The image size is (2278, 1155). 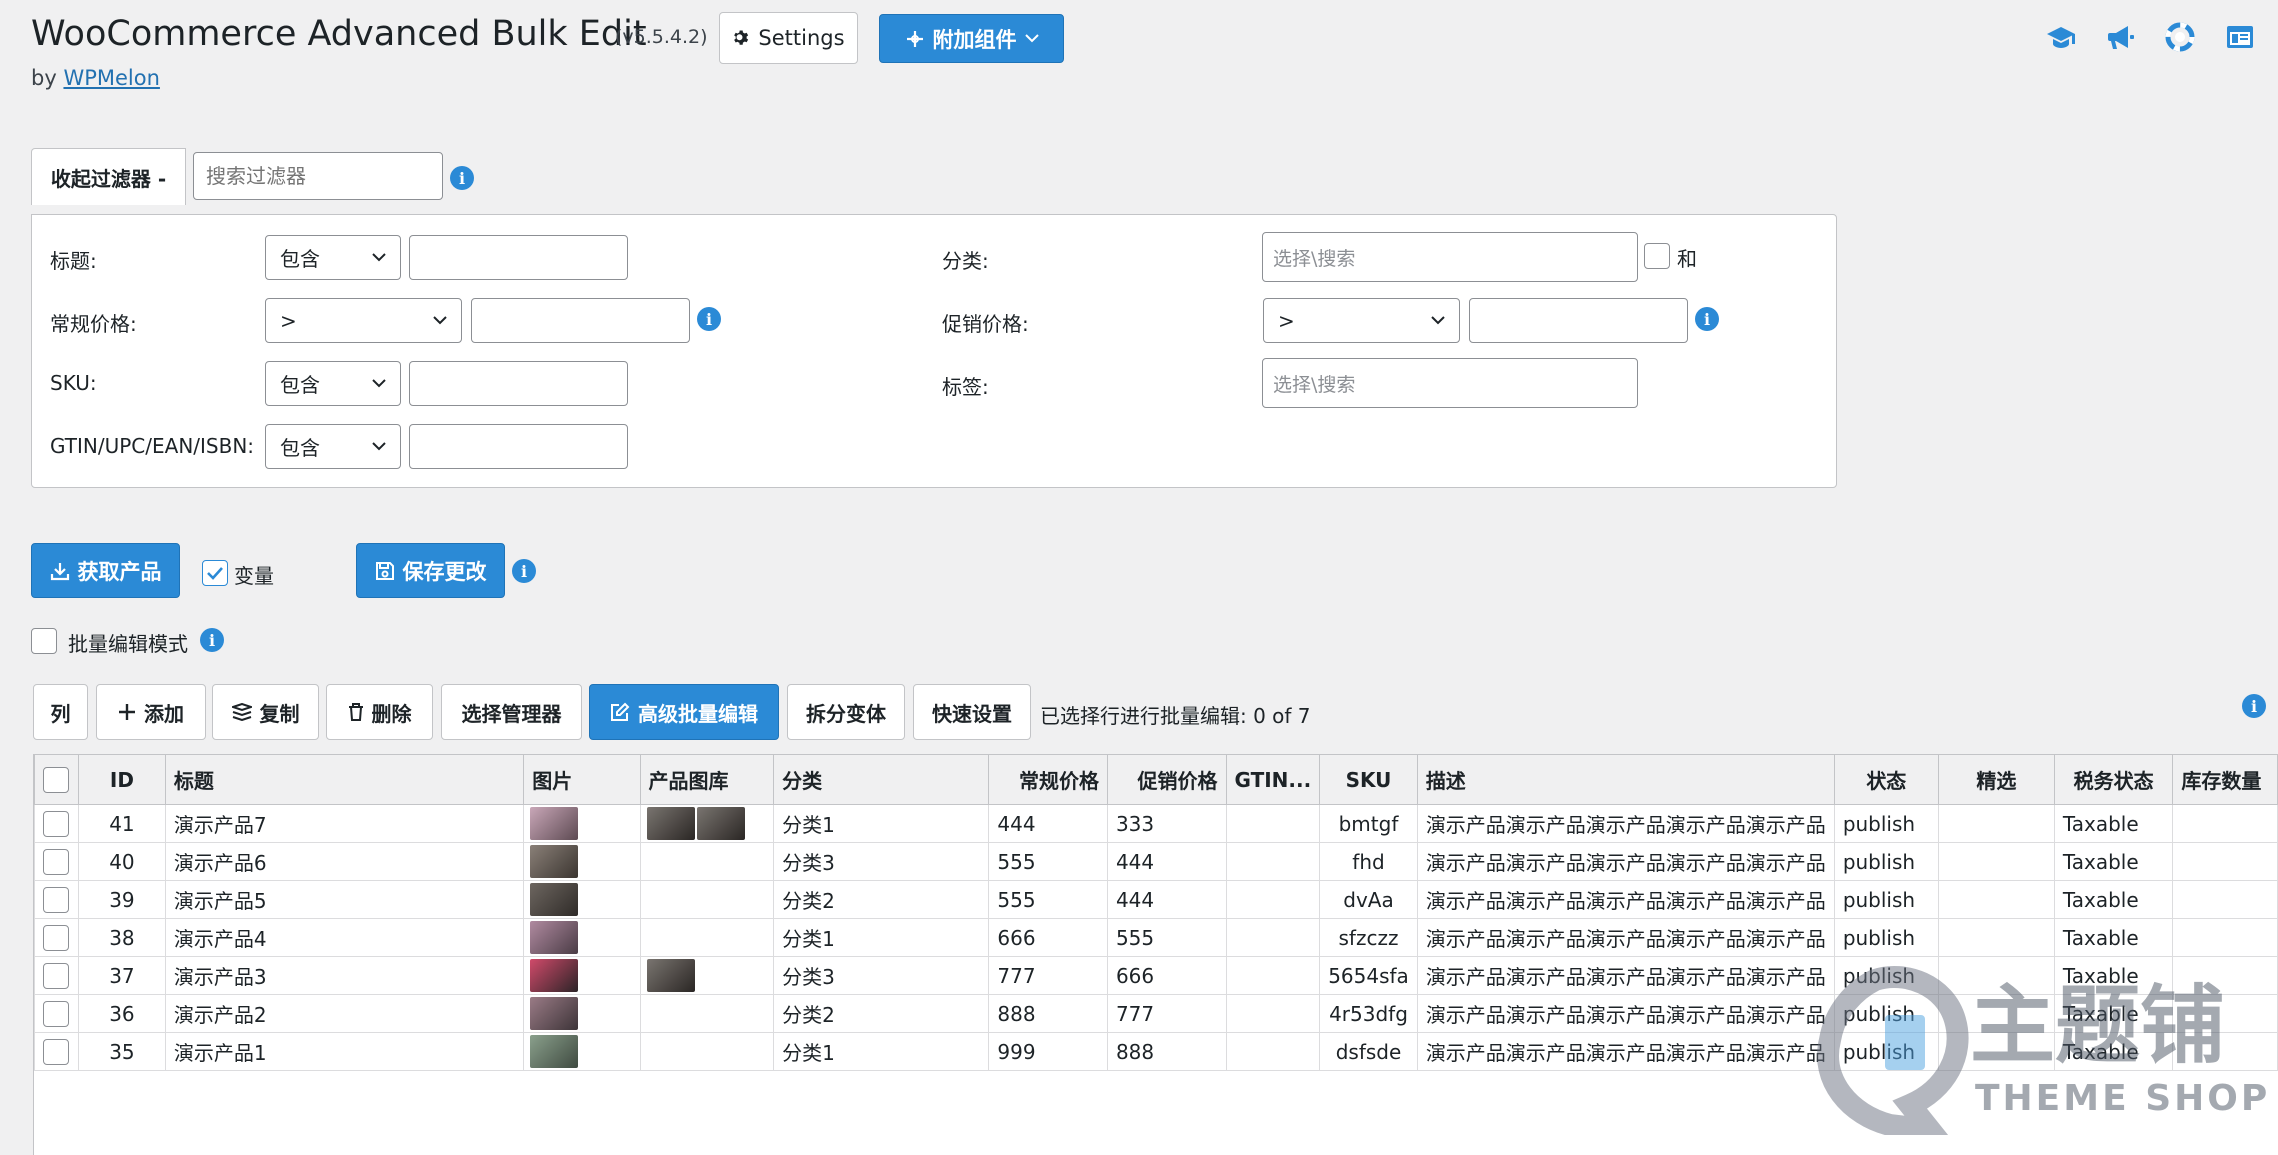 What do you see at coordinates (1361, 320) in the screenshot?
I see `sale-price-operator-select: >` at bounding box center [1361, 320].